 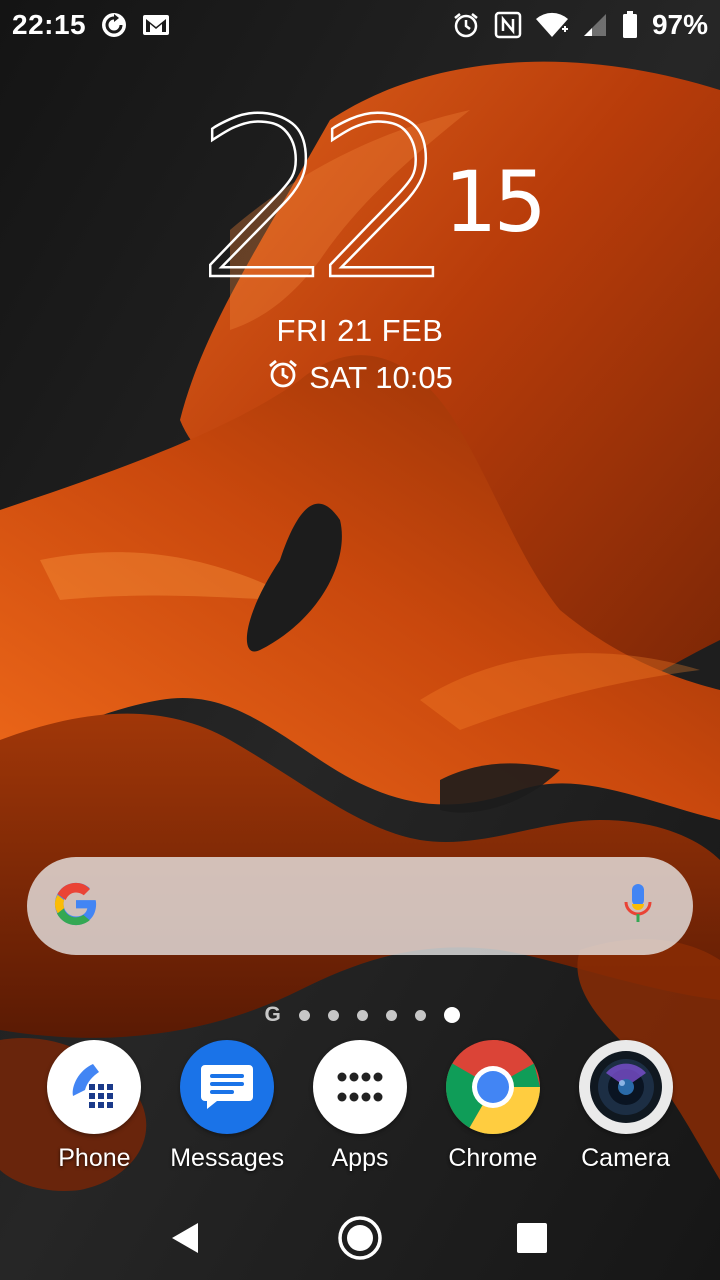 I want to click on app-label: Camera, so click(x=626, y=1158).